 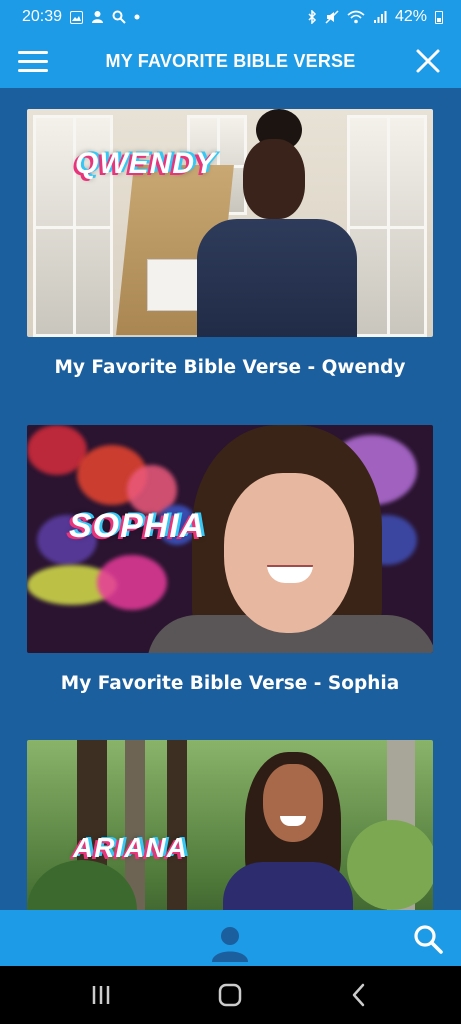 I want to click on video-card: ARIANA, so click(x=230, y=825).